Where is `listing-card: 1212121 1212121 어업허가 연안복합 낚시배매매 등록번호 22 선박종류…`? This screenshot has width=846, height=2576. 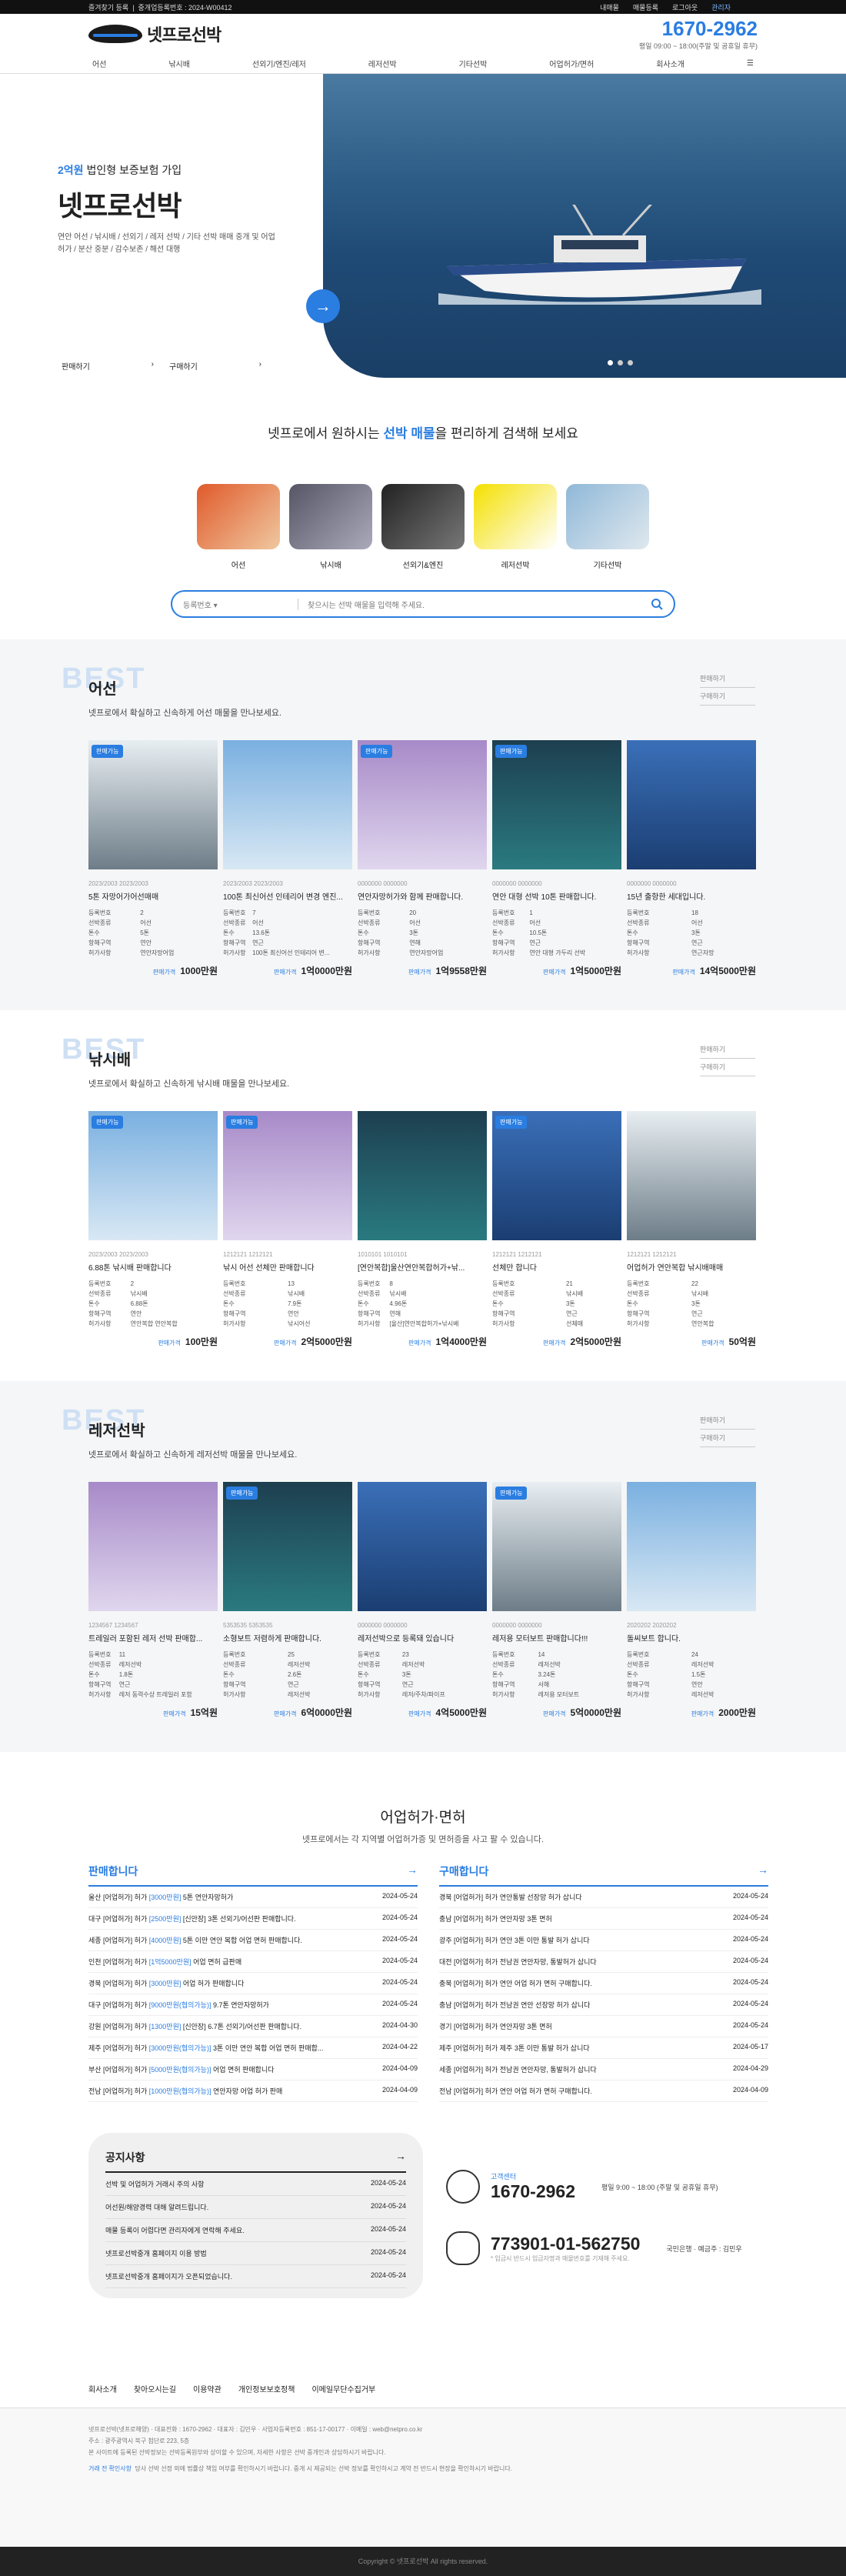 listing-card: 1212121 1212121 어업허가 연안복합 낚시배매매 등록번호 22 선박종류… is located at coordinates (691, 1229).